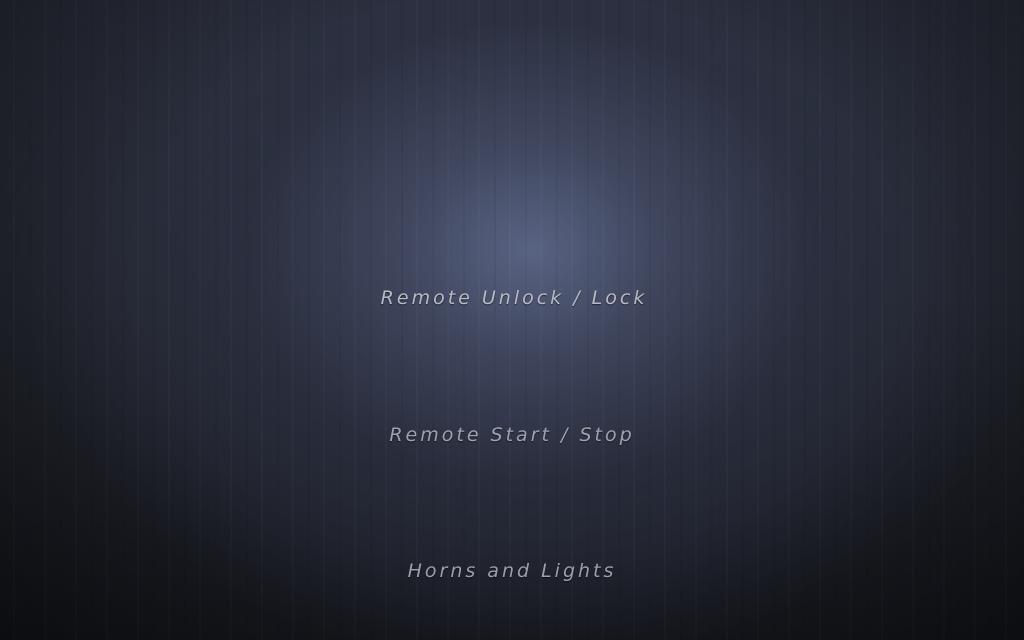 The width and height of the screenshot is (1024, 640). What do you see at coordinates (512, 298) in the screenshot?
I see `remote-unlock-lock-button: Remote Unlock / Lock` at bounding box center [512, 298].